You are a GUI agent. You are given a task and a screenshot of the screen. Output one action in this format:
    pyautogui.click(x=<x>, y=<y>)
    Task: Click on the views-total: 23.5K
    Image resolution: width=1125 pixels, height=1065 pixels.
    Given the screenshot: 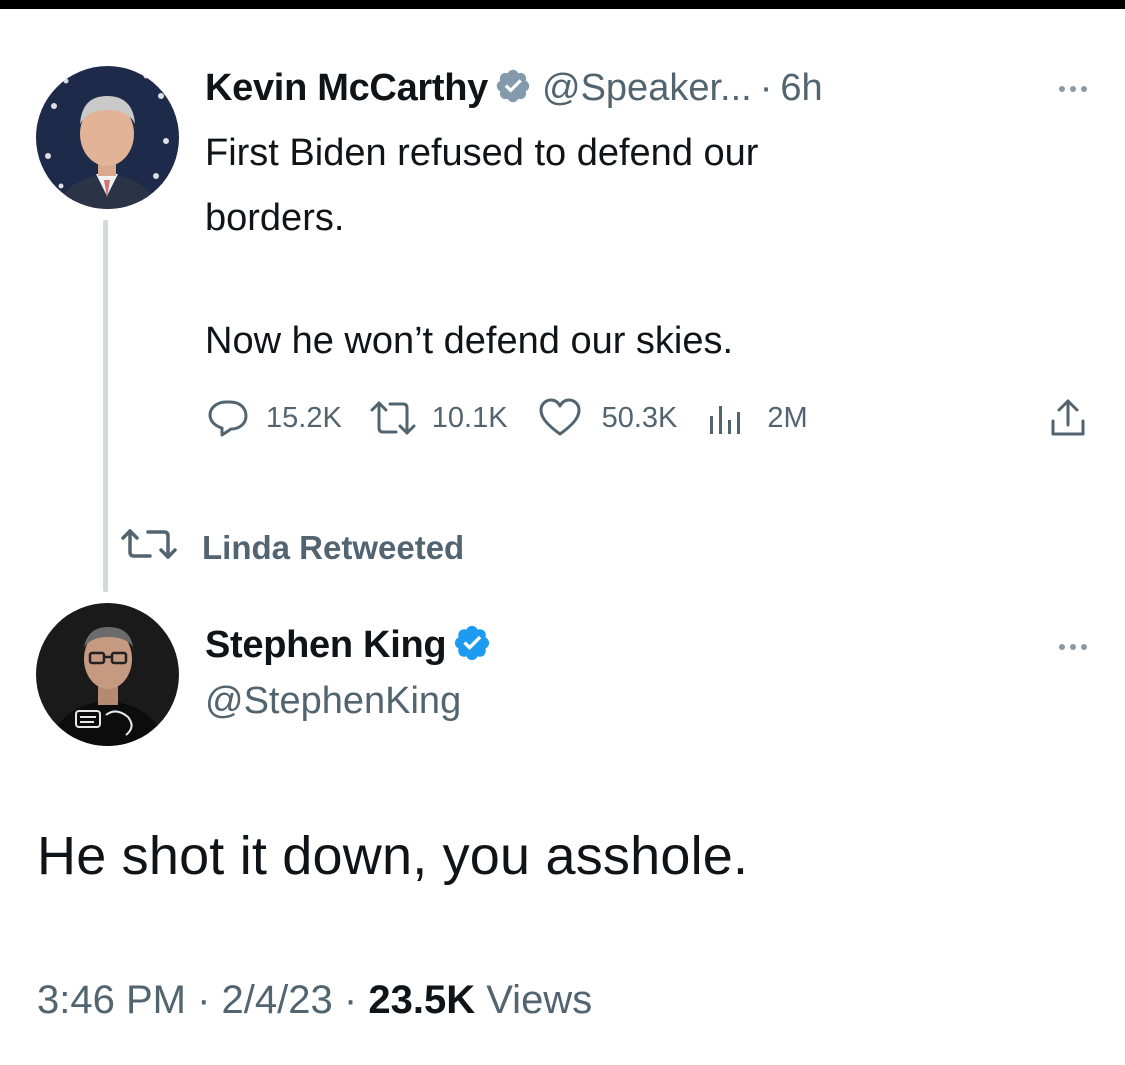 What is the action you would take?
    pyautogui.click(x=422, y=1000)
    